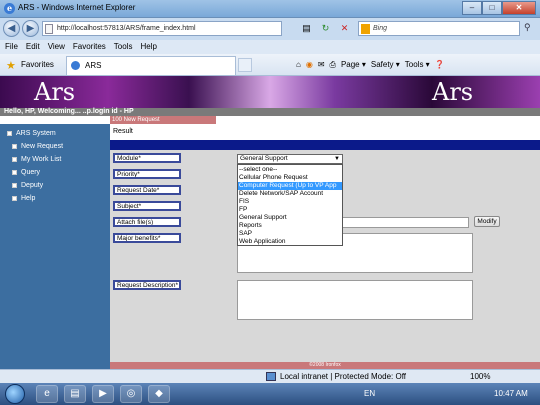  What do you see at coordinates (147, 206) in the screenshot?
I see `subject-label: Subject*` at bounding box center [147, 206].